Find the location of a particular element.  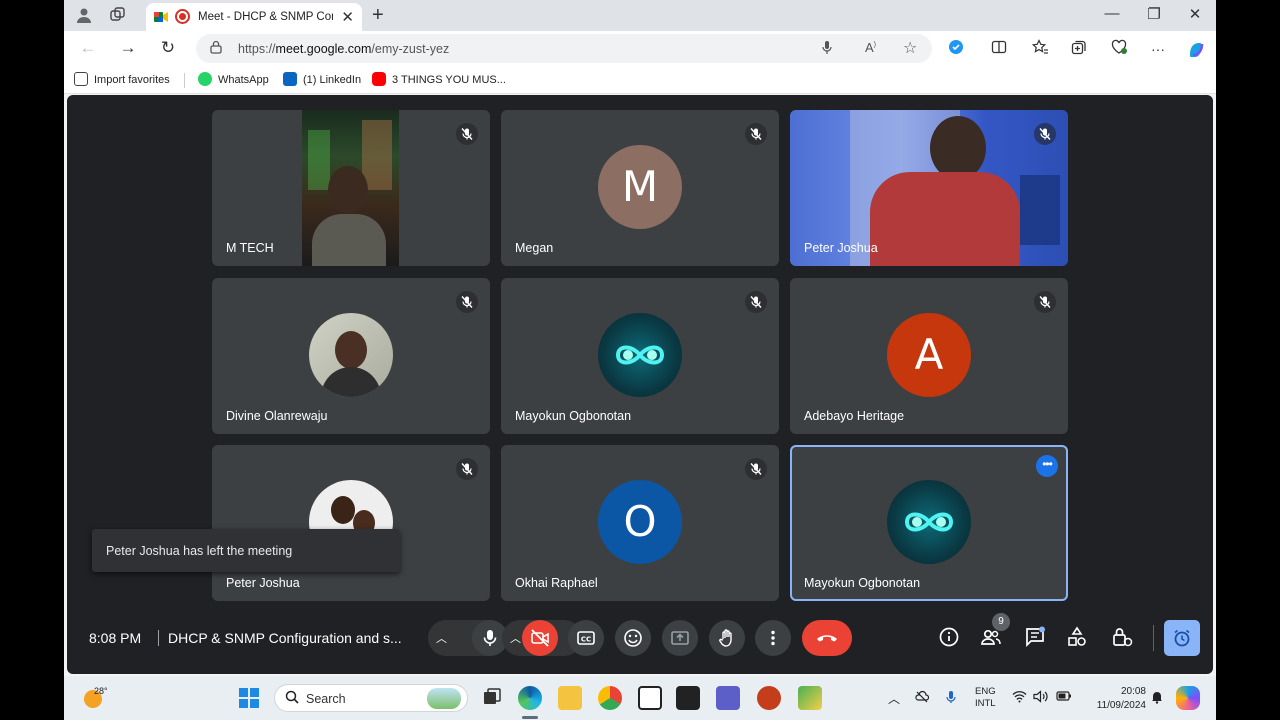

back-icon: ← is located at coordinates (88, 48).